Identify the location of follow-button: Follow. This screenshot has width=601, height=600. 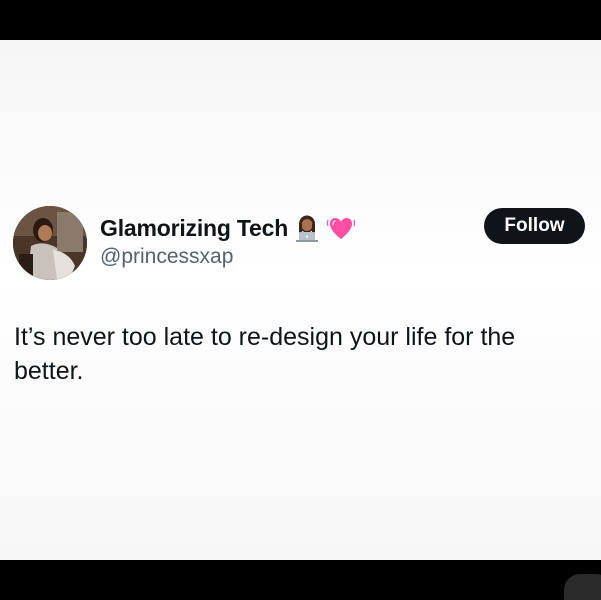
(534, 226).